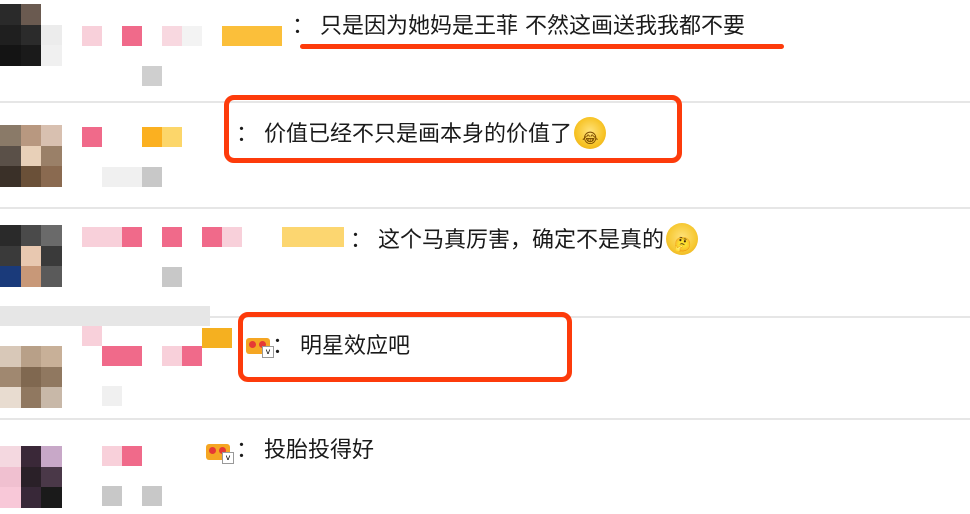 This screenshot has height=514, width=970. Describe the element at coordinates (319, 450) in the screenshot. I see `comment-body: 投胎投得好` at that location.